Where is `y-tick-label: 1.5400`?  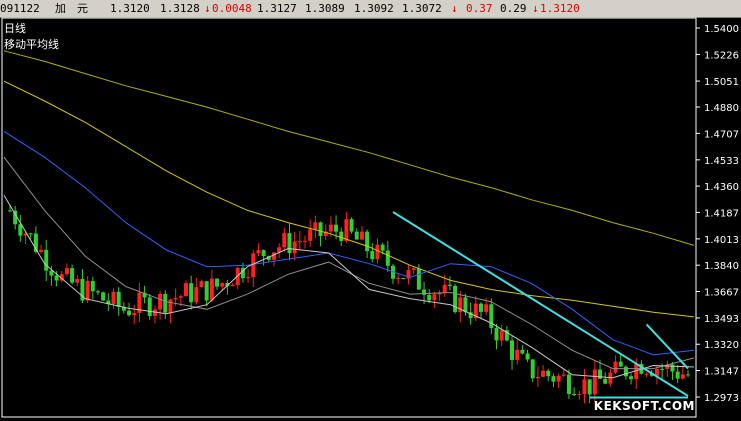 y-tick-label: 1.5400 is located at coordinates (721, 29).